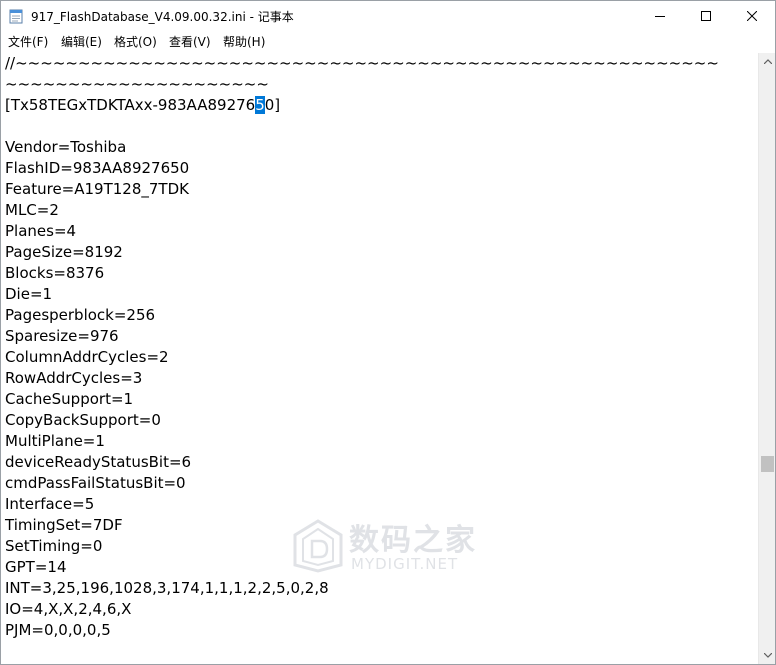  What do you see at coordinates (318, 546) in the screenshot?
I see `house-logo-icon` at bounding box center [318, 546].